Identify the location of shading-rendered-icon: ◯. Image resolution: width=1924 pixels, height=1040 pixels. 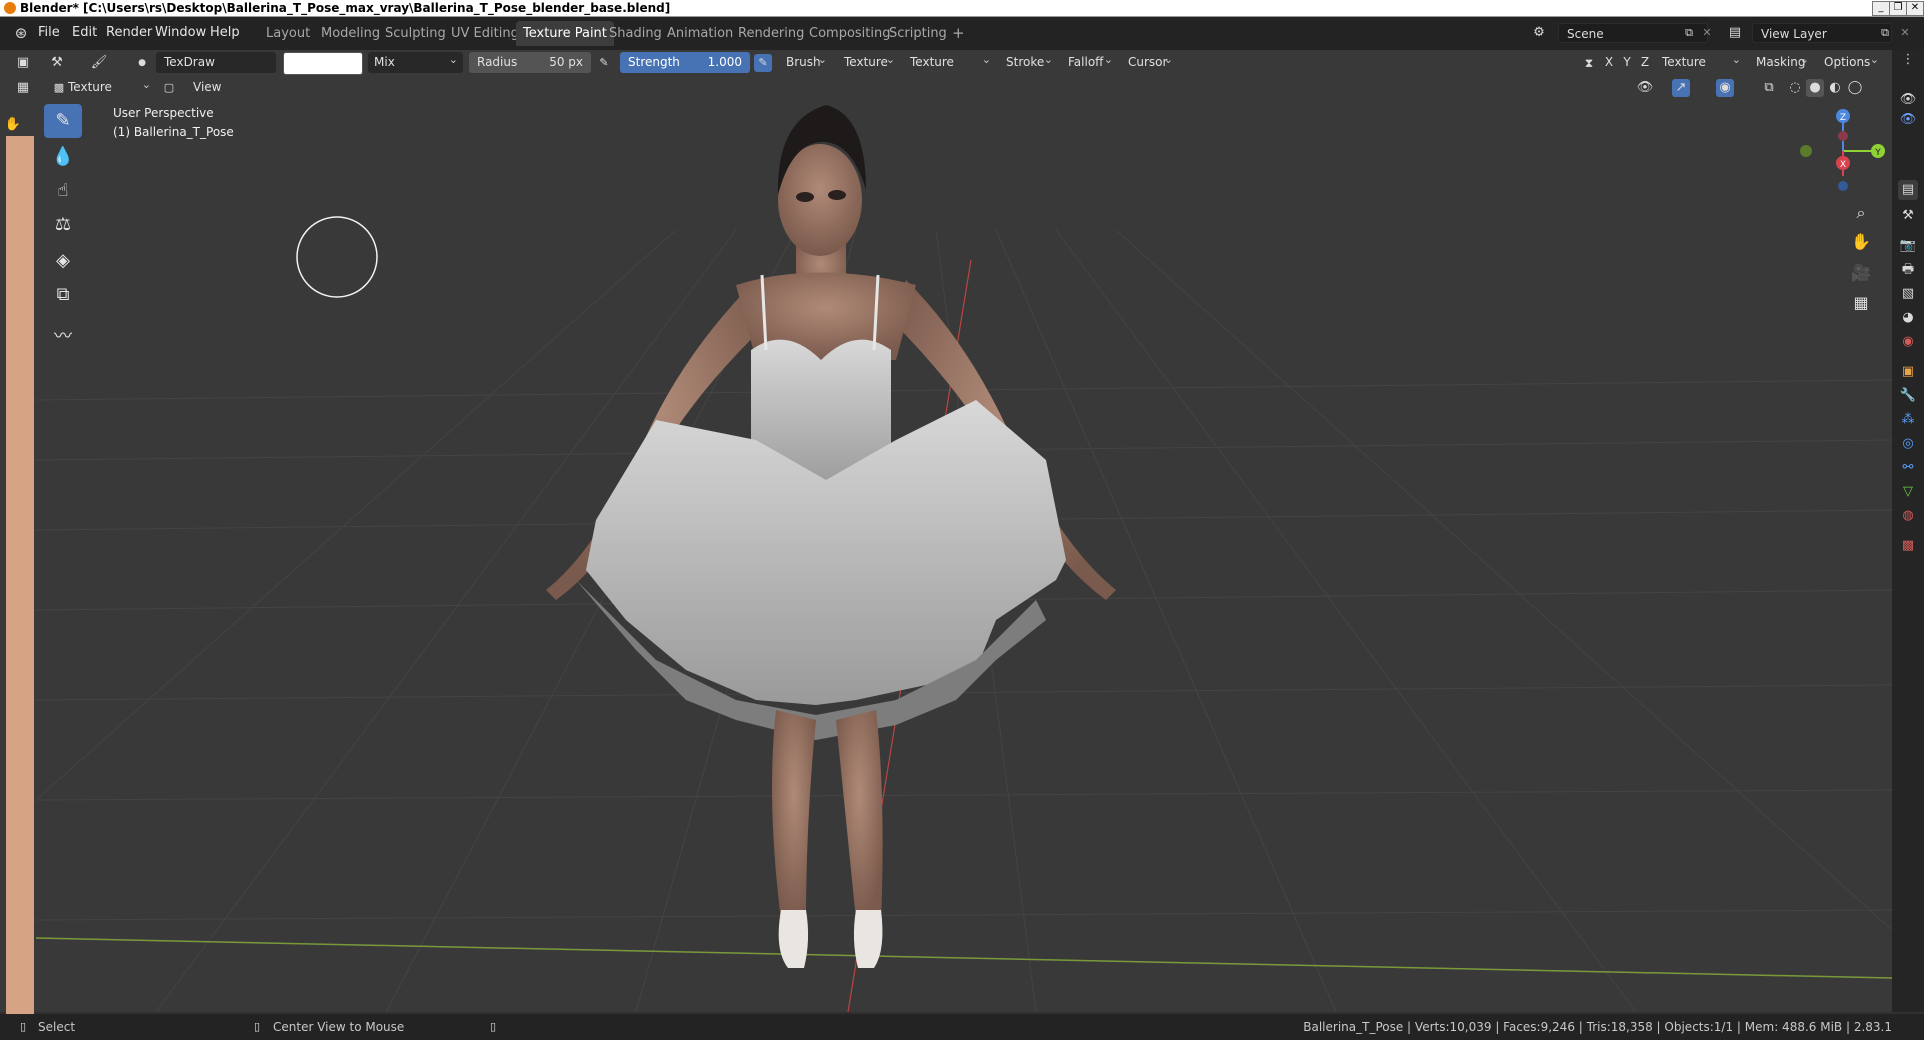
(1855, 88).